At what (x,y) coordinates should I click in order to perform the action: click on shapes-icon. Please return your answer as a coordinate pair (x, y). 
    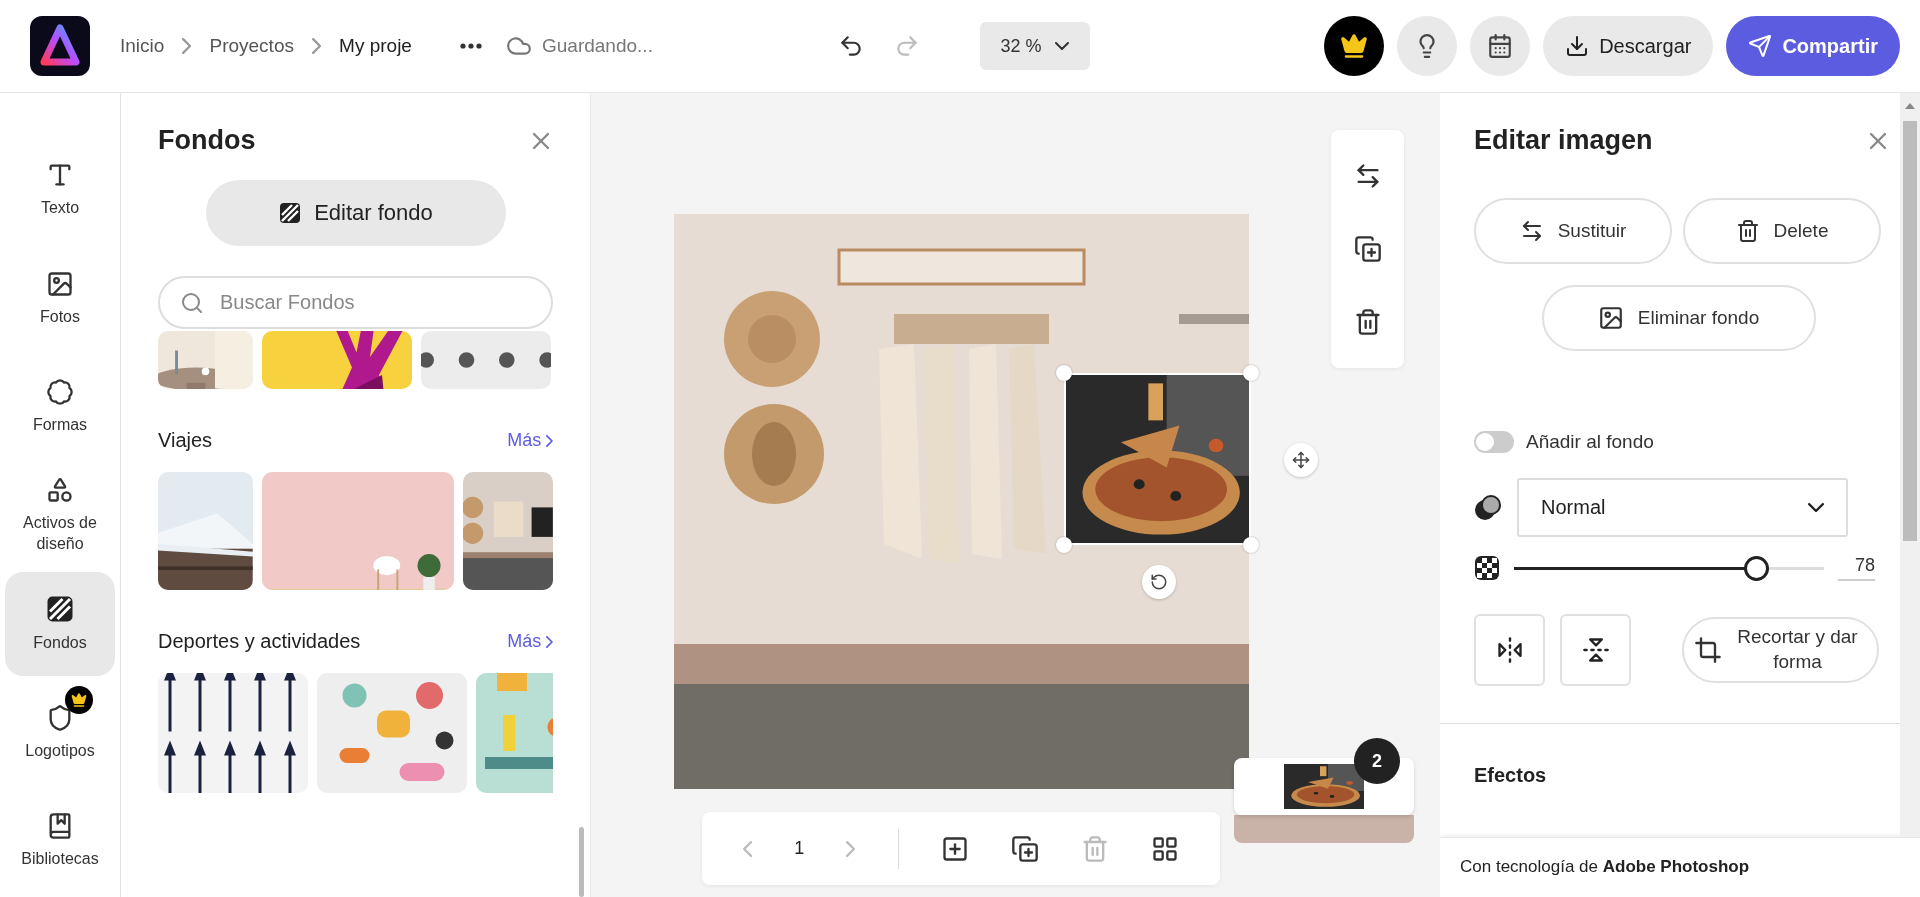
    Looking at the image, I should click on (60, 489).